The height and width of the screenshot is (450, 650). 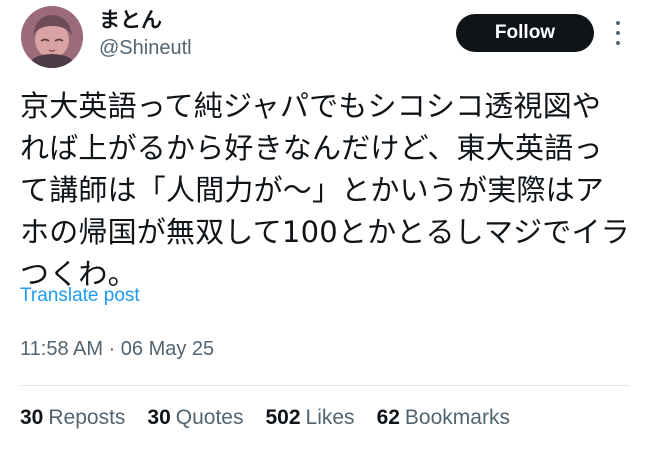 What do you see at coordinates (525, 33) in the screenshot?
I see `follow-button: Follow` at bounding box center [525, 33].